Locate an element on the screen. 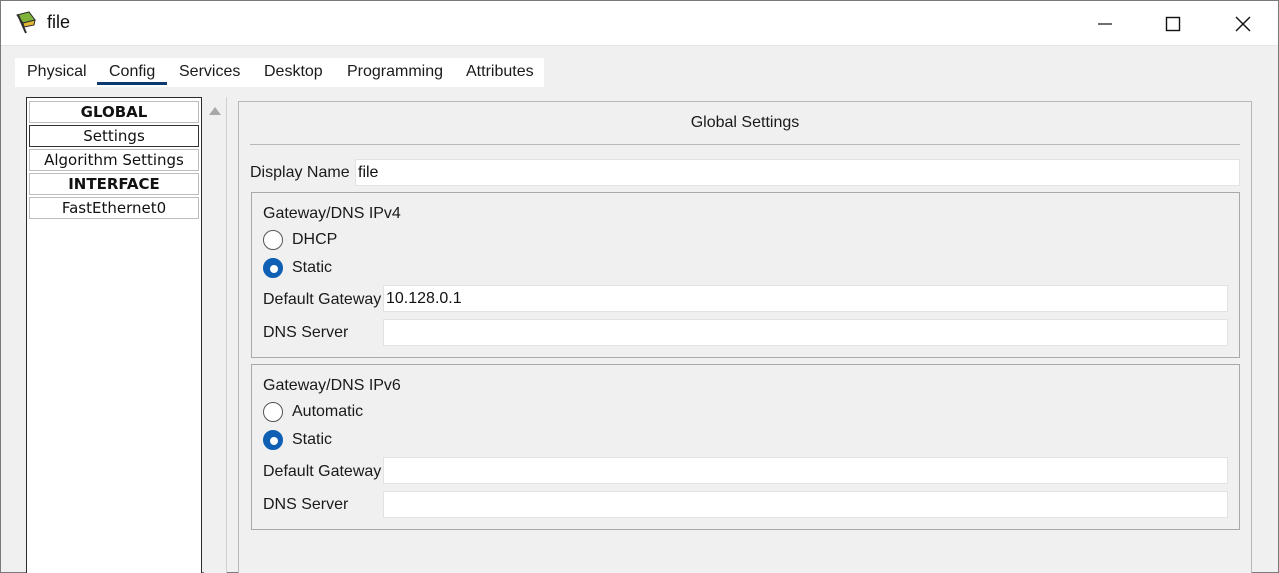  minimize-icon is located at coordinates (1105, 23).